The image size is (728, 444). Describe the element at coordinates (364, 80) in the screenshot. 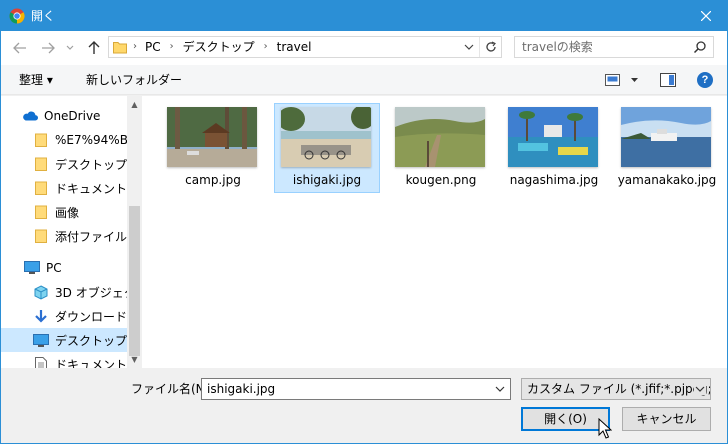

I see `command-toolbar: 整理 ▾ 新しいフォルダー ?` at that location.